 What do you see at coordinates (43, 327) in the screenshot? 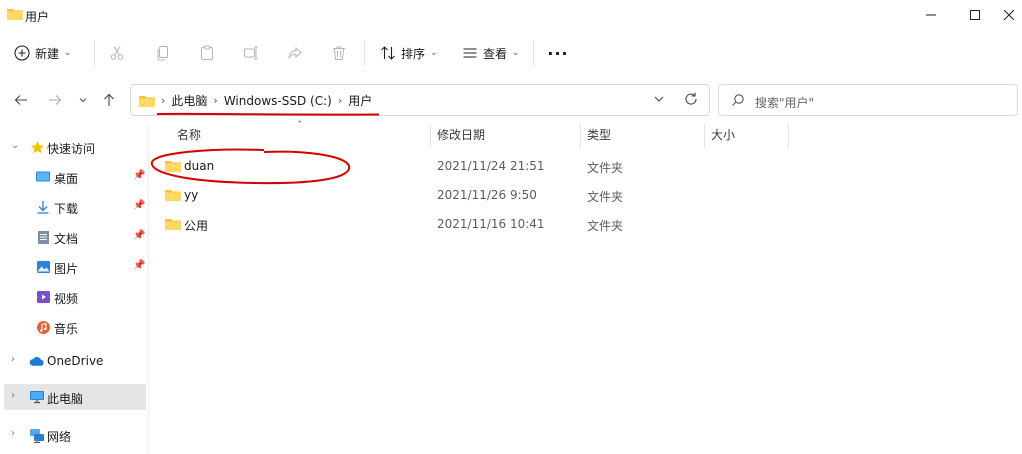
I see `music-icon` at bounding box center [43, 327].